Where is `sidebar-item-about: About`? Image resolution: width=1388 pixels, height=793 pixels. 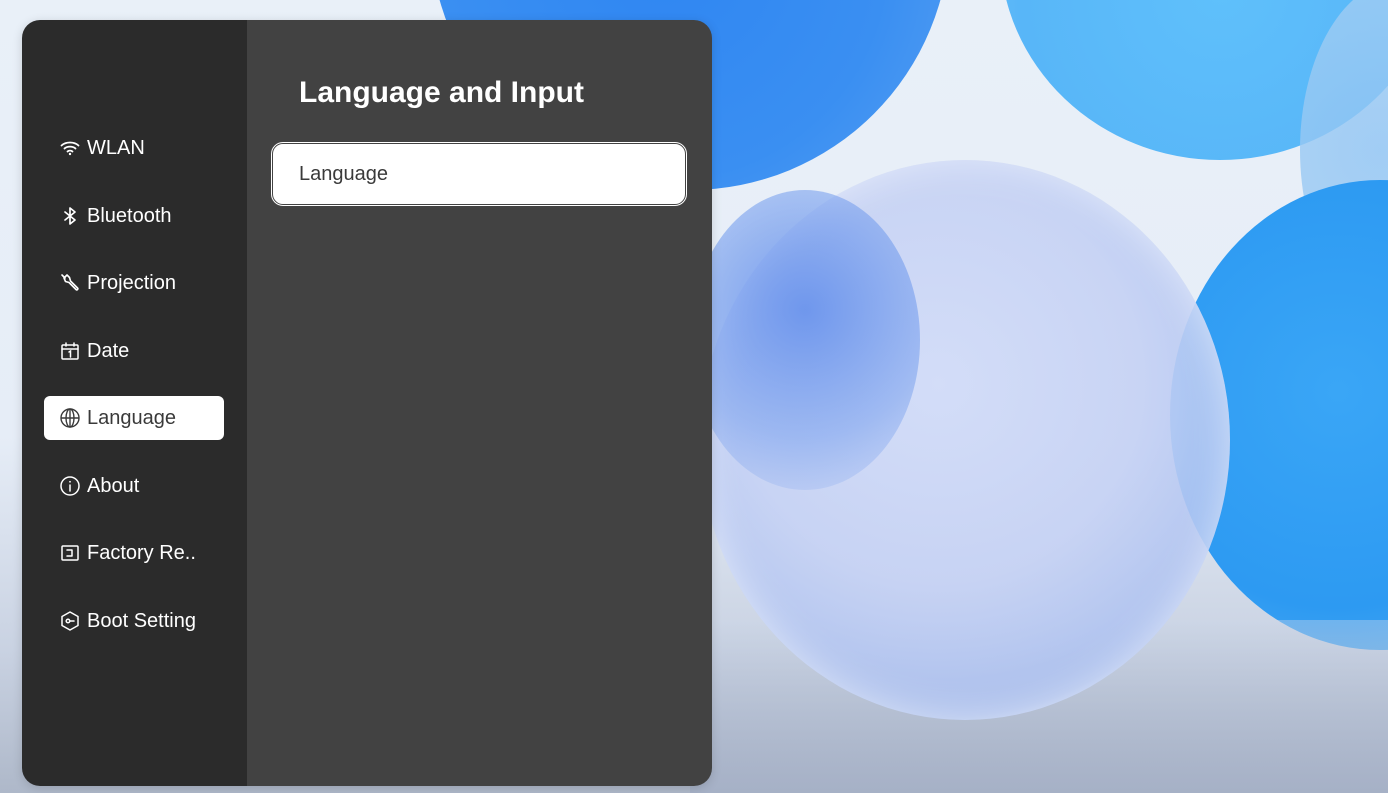 sidebar-item-about: About is located at coordinates (134, 486).